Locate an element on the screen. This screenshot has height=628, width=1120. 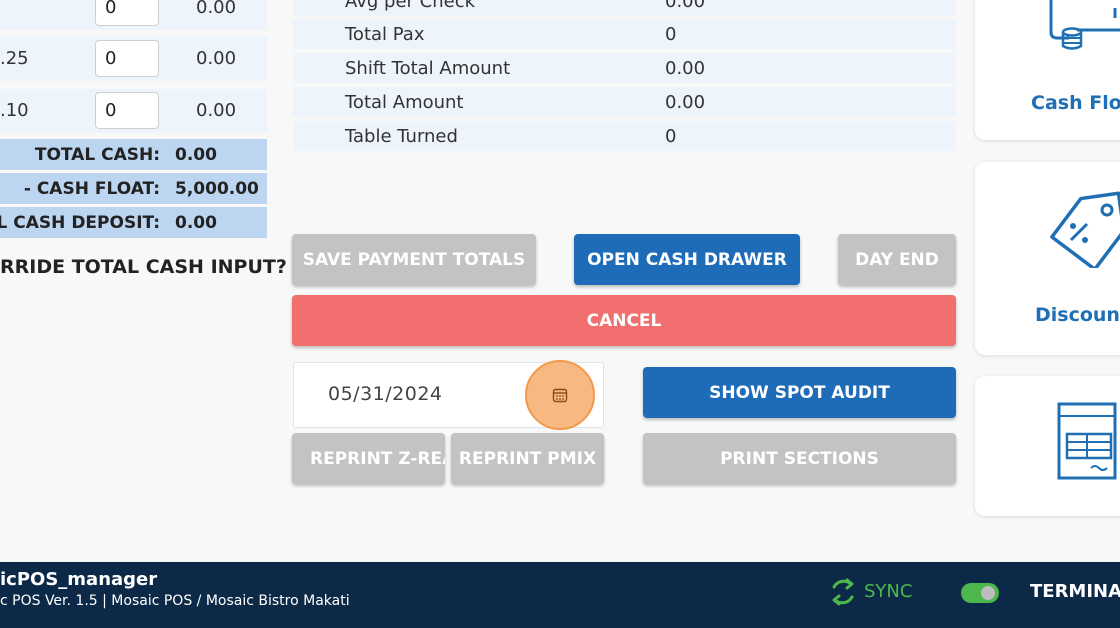
cash-float-card: Cash Flo is located at coordinates (1047, 70).